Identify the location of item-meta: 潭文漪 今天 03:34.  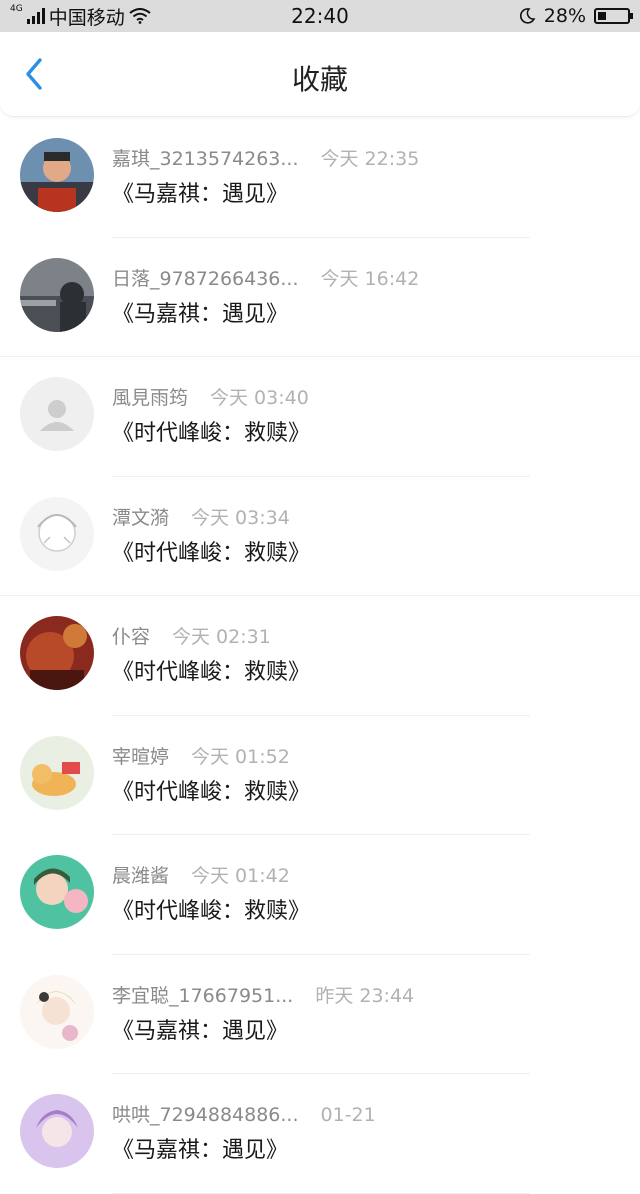
(201, 516).